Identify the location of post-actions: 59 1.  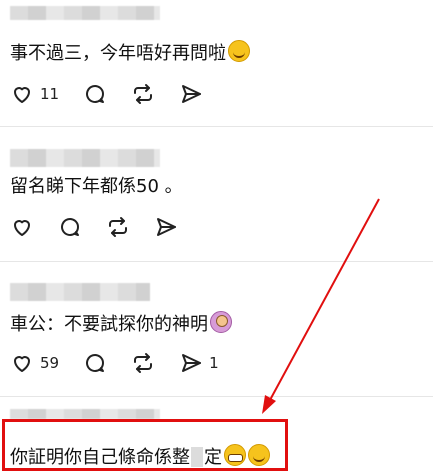
(126, 363).